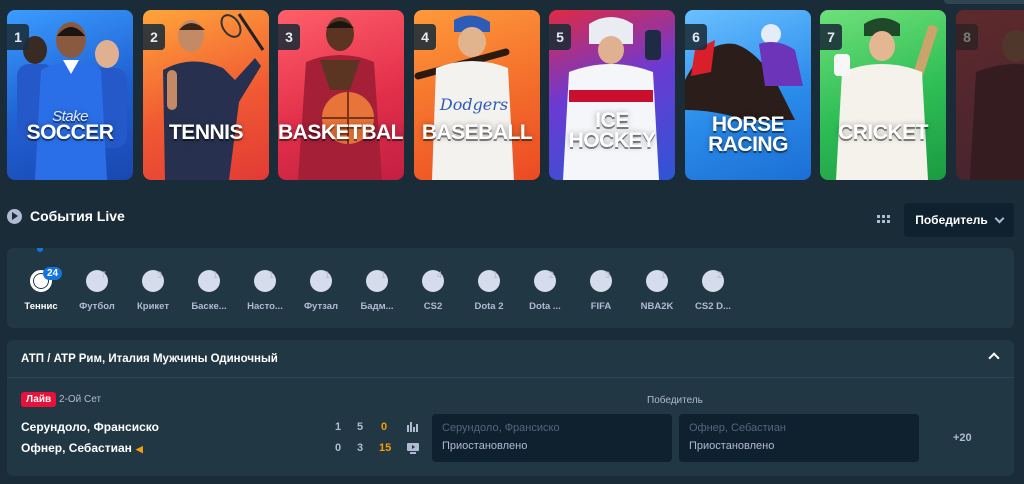 The height and width of the screenshot is (484, 1024). What do you see at coordinates (152, 306) in the screenshot?
I see `sport-label: Крикет` at bounding box center [152, 306].